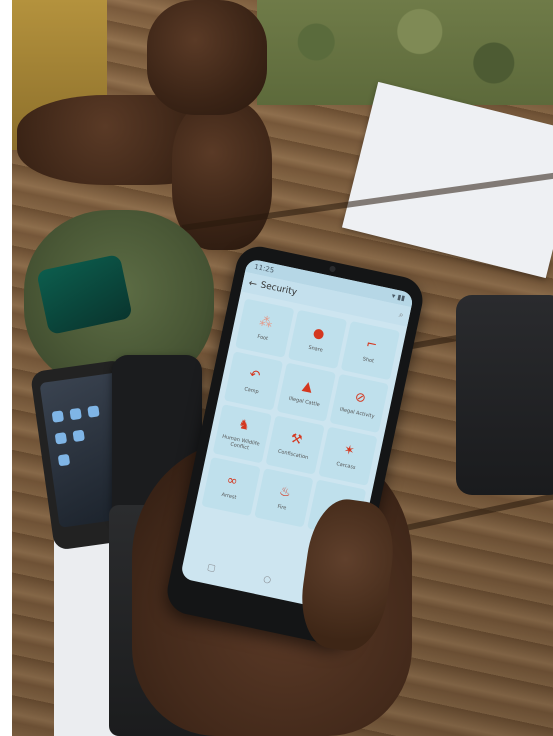  Describe the element at coordinates (398, 297) in the screenshot. I see `status-icons: ▾ ▮▮` at that location.